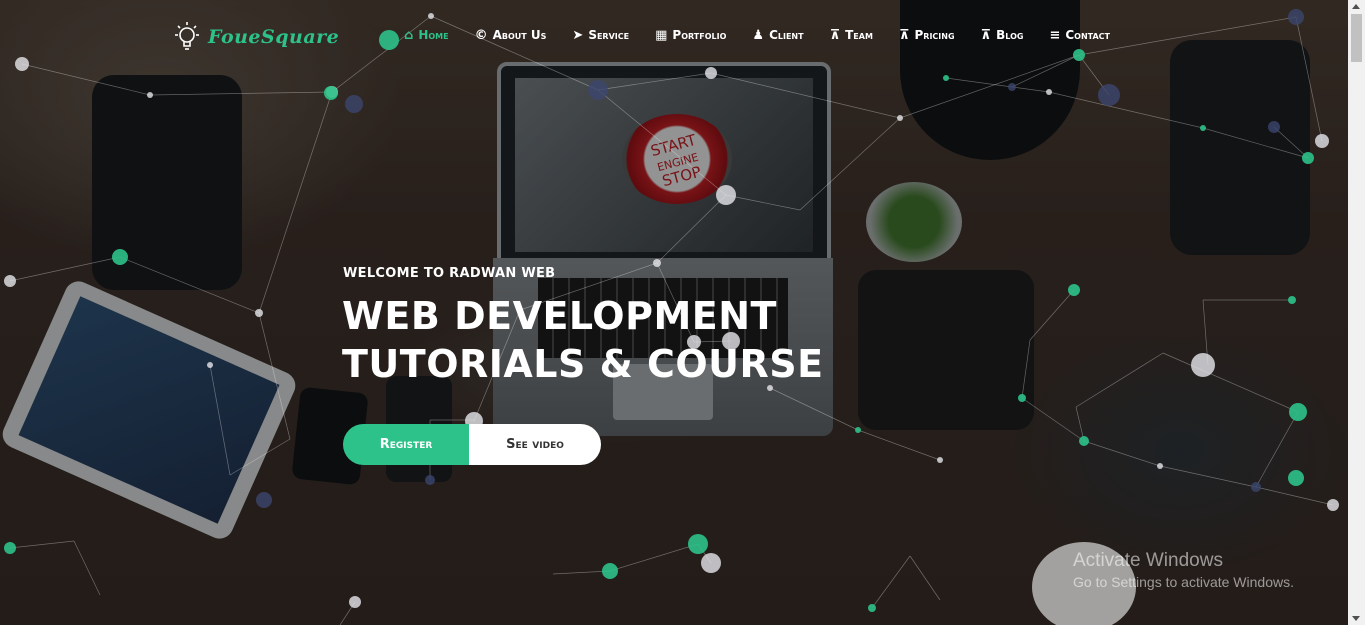  I want to click on vertical-scrollbar, so click(1356, 312).